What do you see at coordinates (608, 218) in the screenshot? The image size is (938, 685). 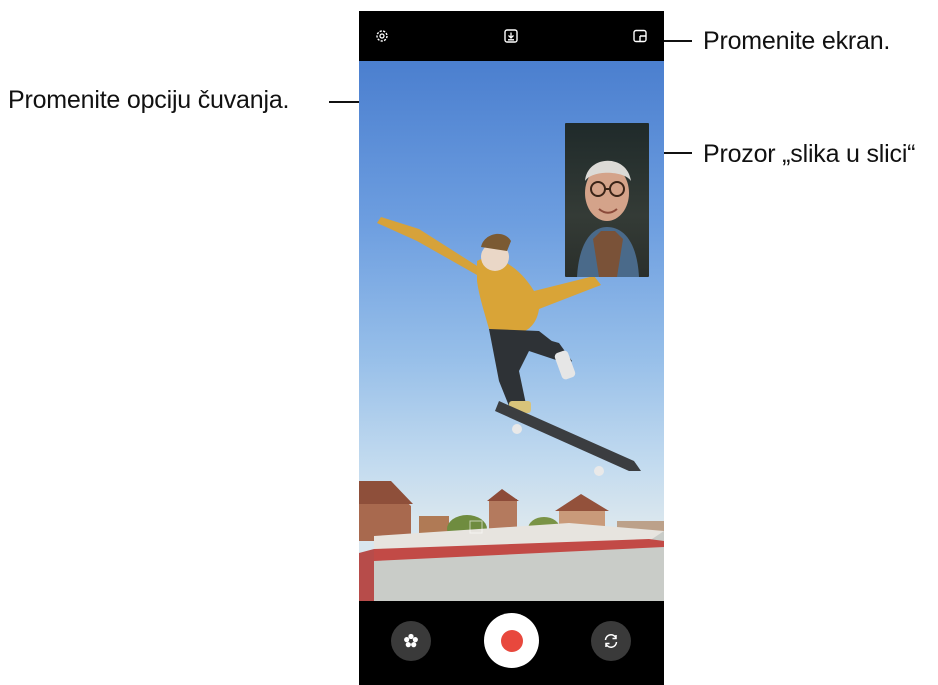 I see `pip-person` at bounding box center [608, 218].